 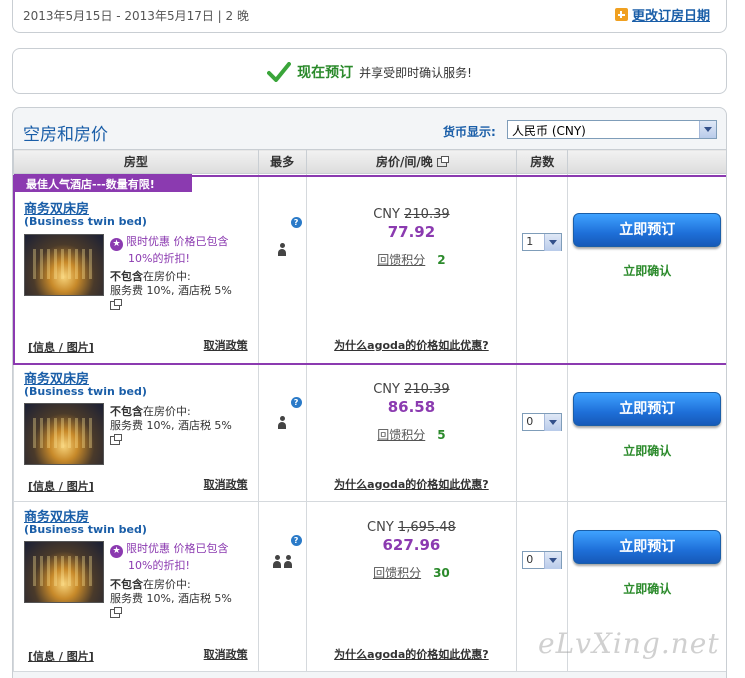 What do you see at coordinates (441, 260) in the screenshot?
I see `reward-points-value: 2` at bounding box center [441, 260].